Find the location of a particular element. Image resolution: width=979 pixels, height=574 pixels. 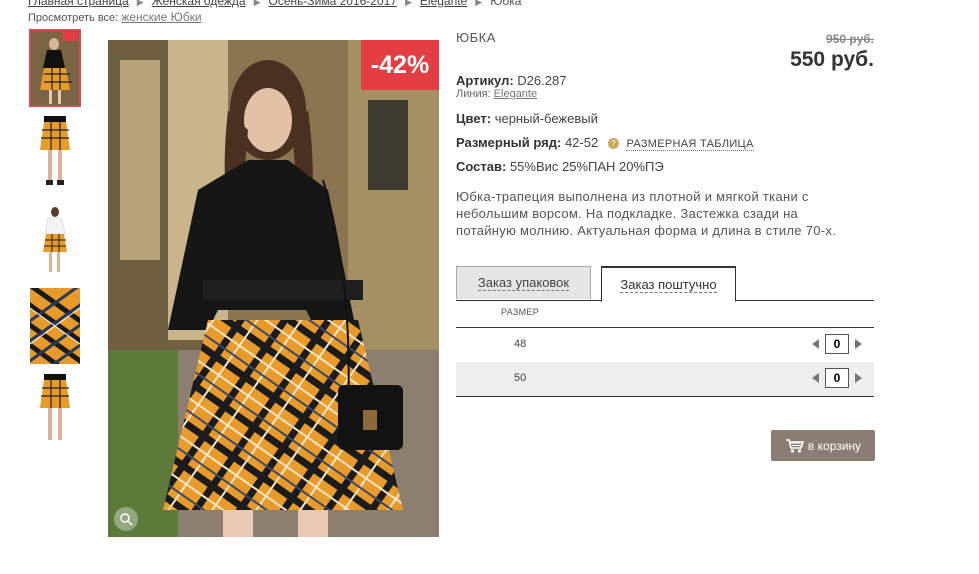

breadcrumb-line: Elegante is located at coordinates (443, 4).